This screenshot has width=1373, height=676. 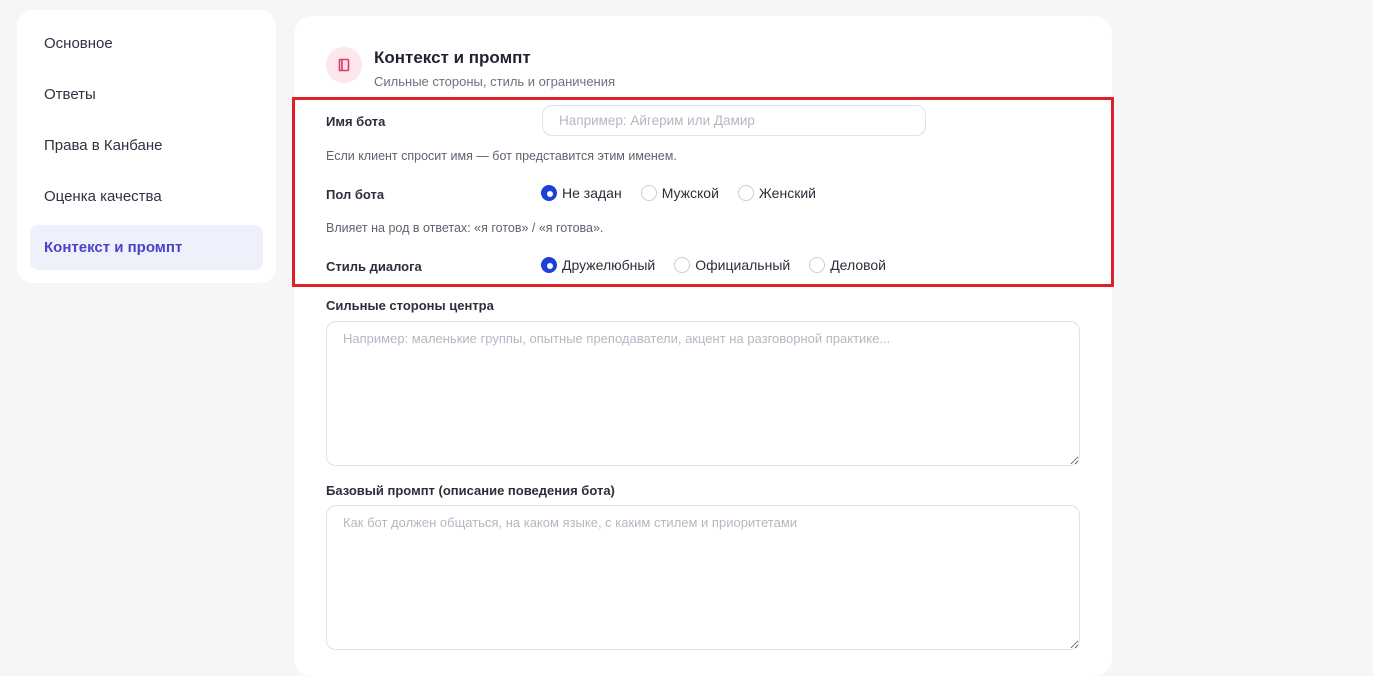 I want to click on sidebar-item-quality: Оценка качества, so click(x=146, y=196).